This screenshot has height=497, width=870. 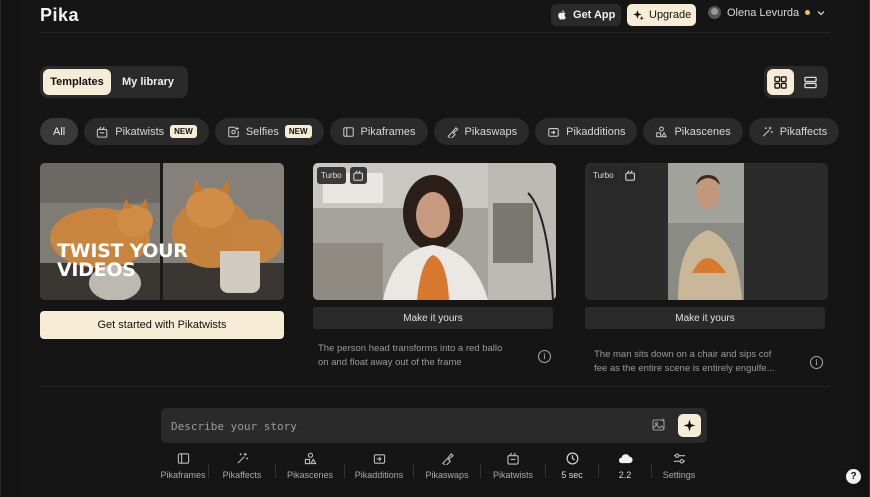 I want to click on twist-tag, so click(x=630, y=175).